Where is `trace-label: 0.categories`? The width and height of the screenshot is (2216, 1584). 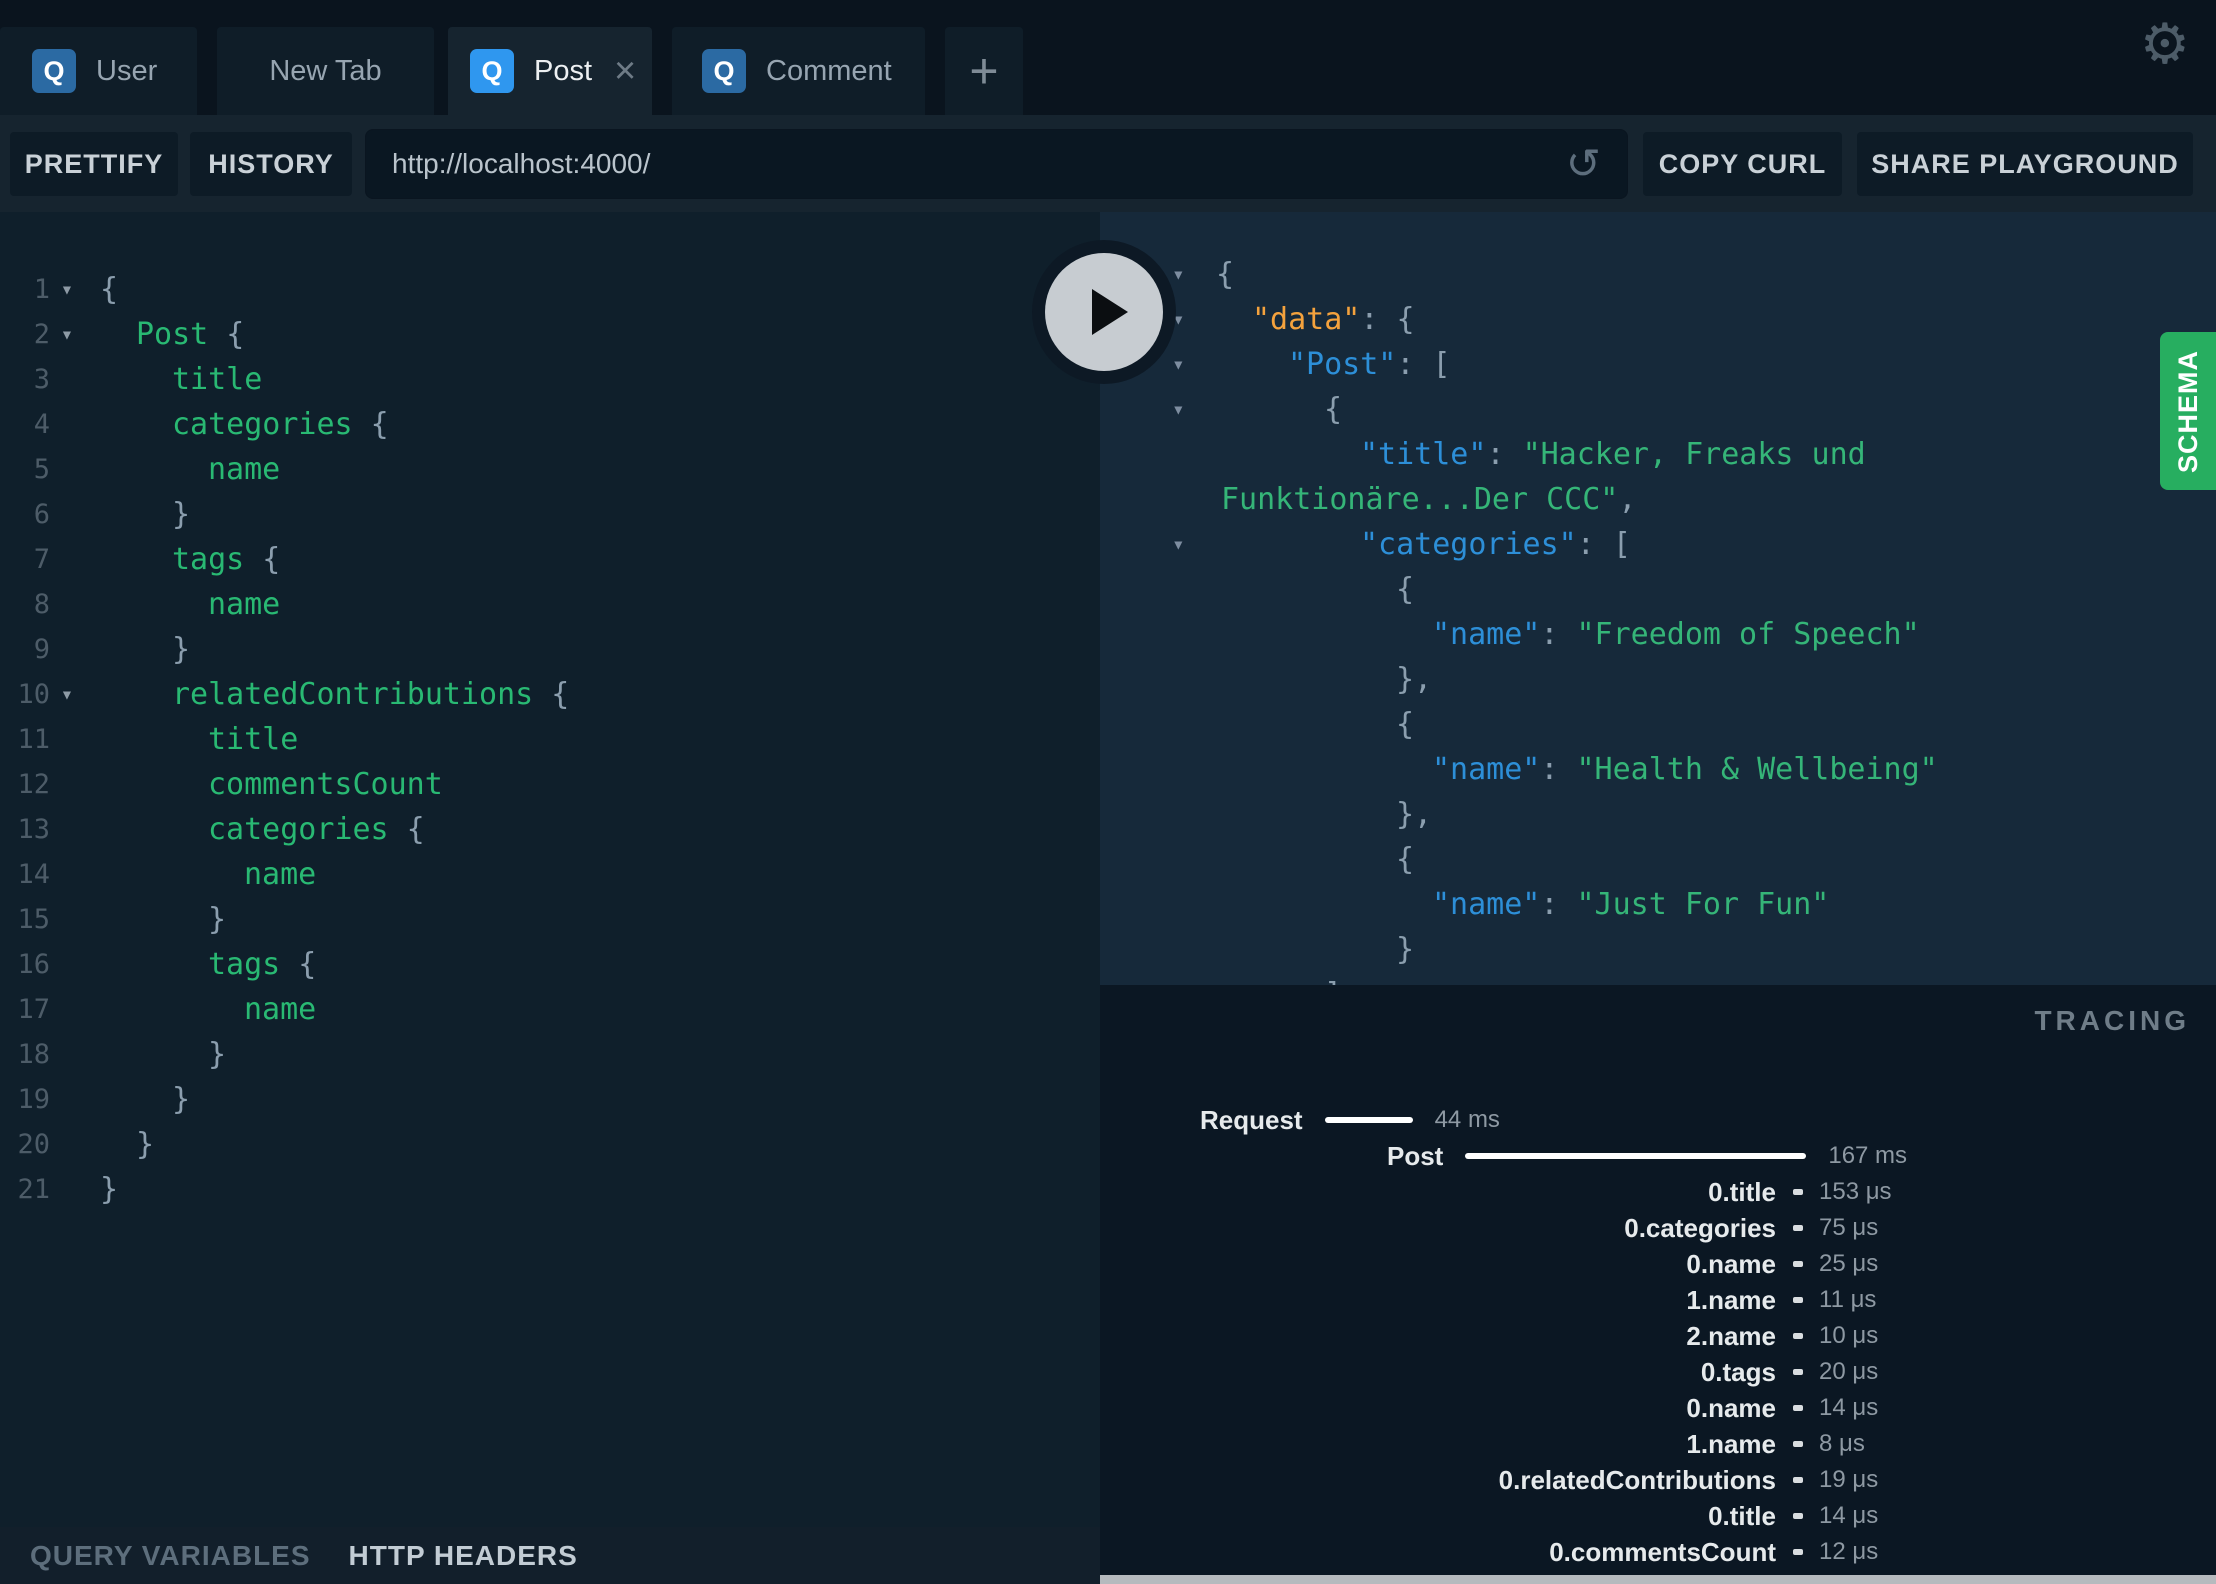
trace-label: 0.categories is located at coordinates (1700, 1227).